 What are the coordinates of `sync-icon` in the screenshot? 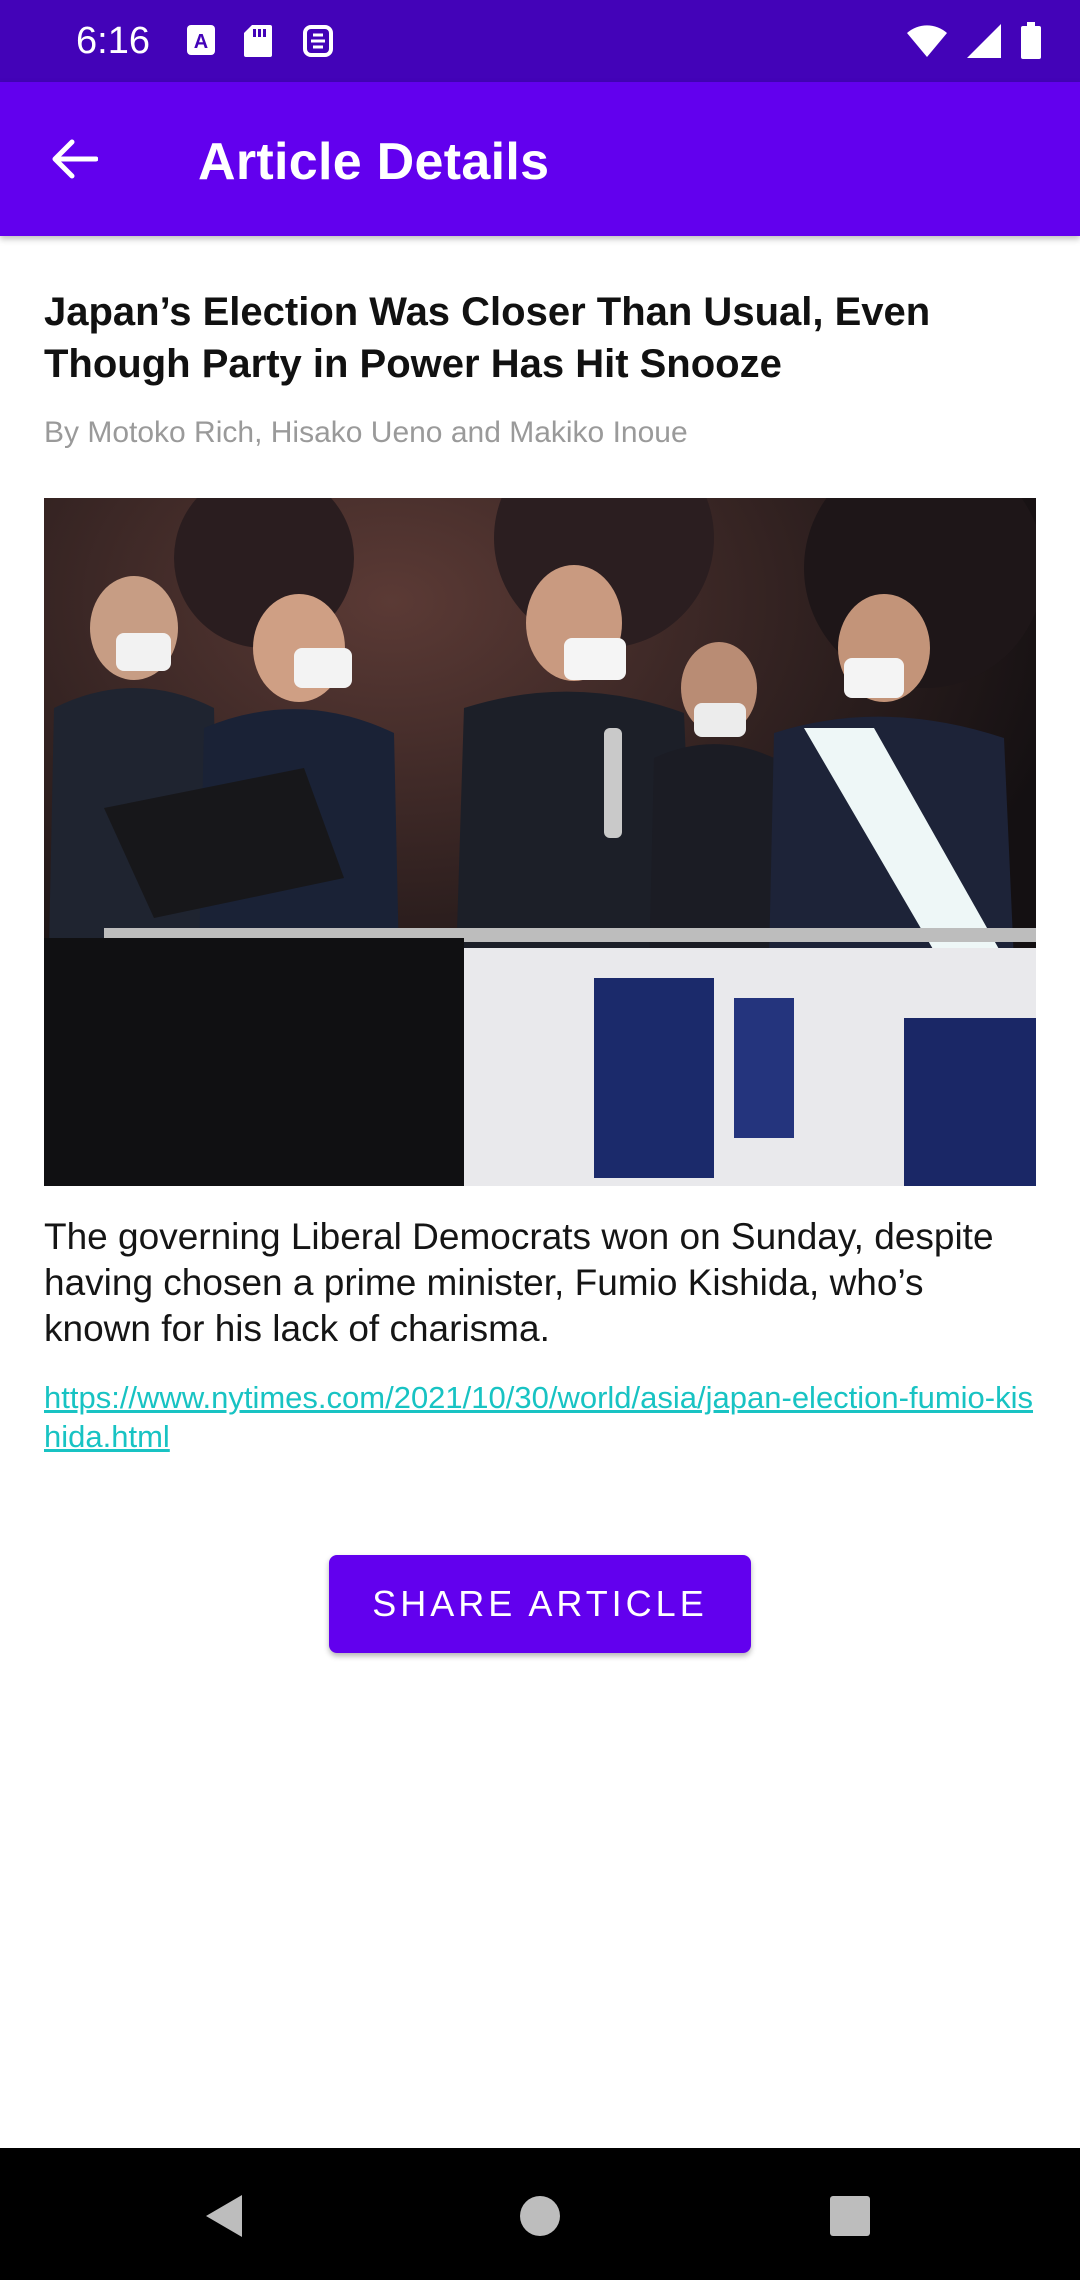 It's located at (318, 42).